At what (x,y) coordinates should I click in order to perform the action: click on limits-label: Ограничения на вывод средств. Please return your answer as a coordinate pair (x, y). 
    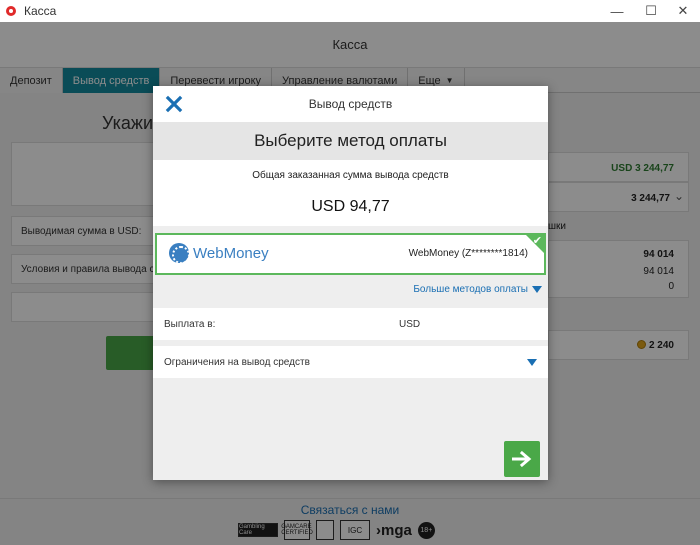
    Looking at the image, I should click on (237, 362).